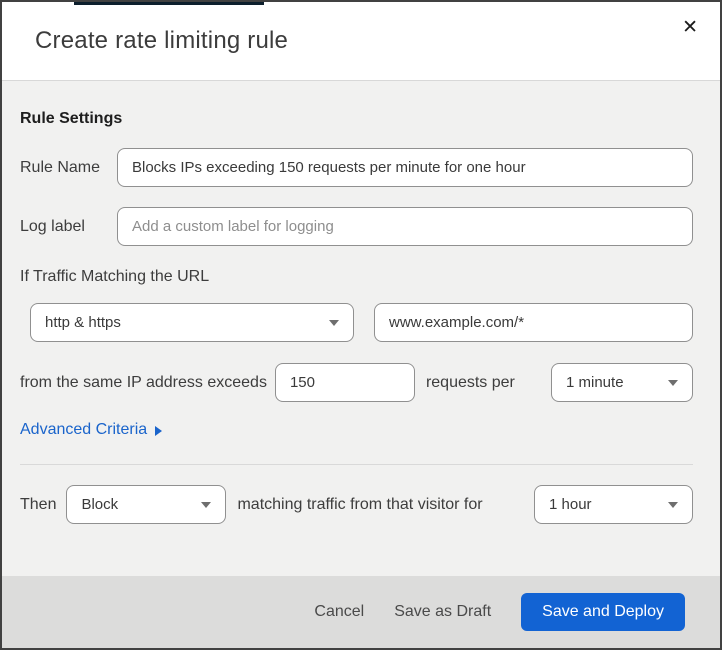  What do you see at coordinates (162, 40) in the screenshot?
I see `dialog-title: Create rate limiting rule` at bounding box center [162, 40].